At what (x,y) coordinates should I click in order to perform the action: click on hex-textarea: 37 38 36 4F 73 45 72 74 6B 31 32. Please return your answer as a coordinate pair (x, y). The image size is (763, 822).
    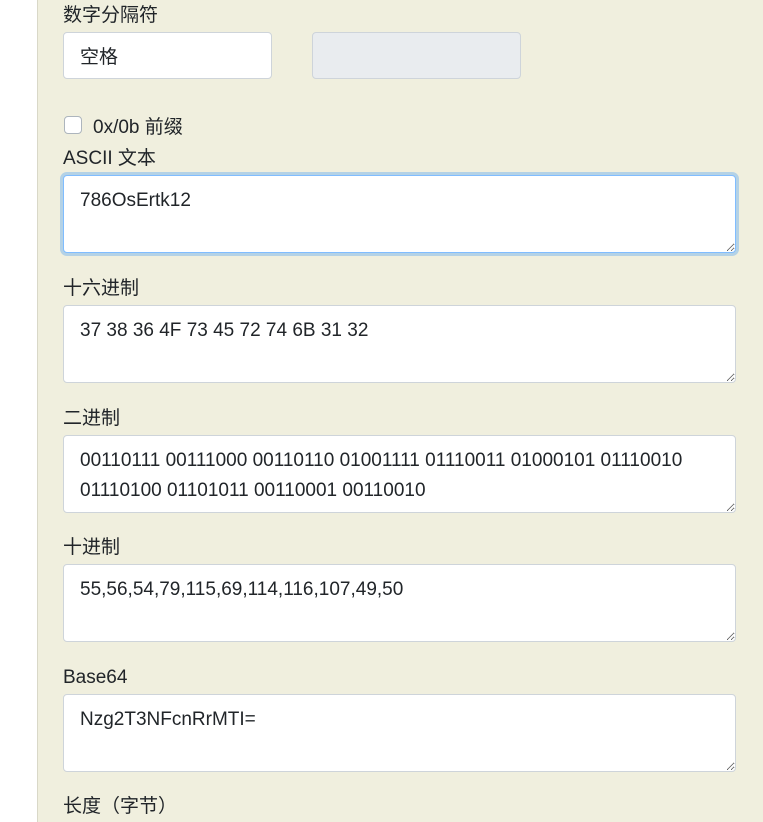
    Looking at the image, I should click on (399, 344).